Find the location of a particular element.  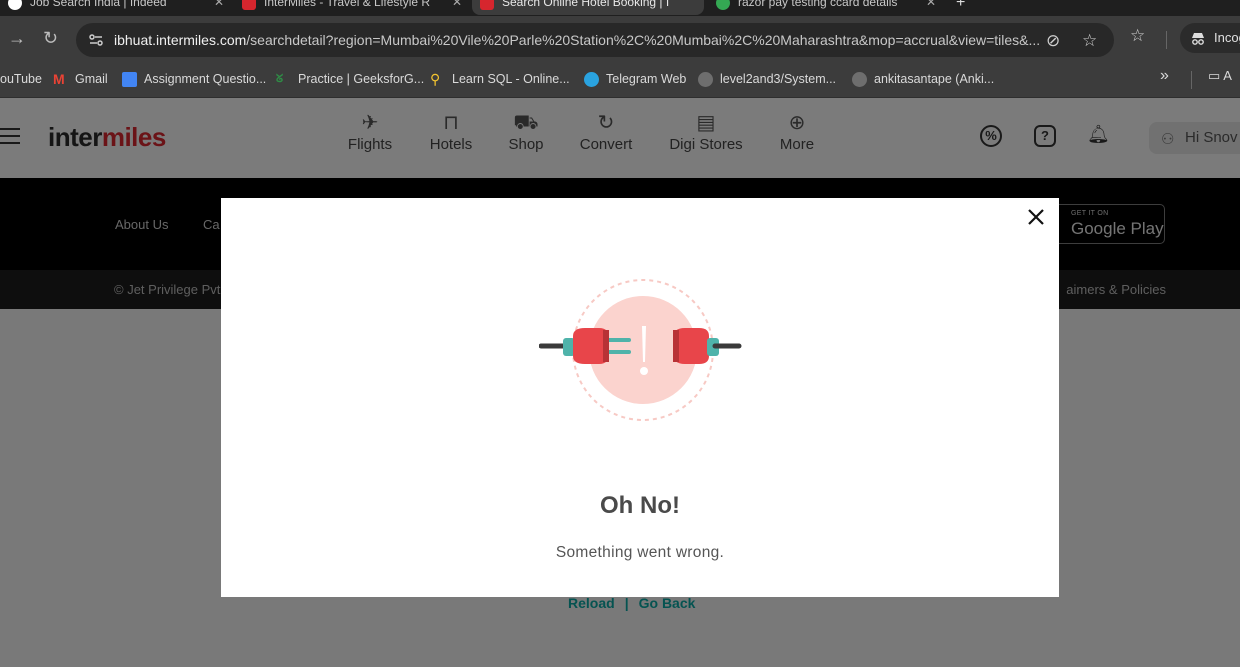

site-settings-icon is located at coordinates (96, 40).